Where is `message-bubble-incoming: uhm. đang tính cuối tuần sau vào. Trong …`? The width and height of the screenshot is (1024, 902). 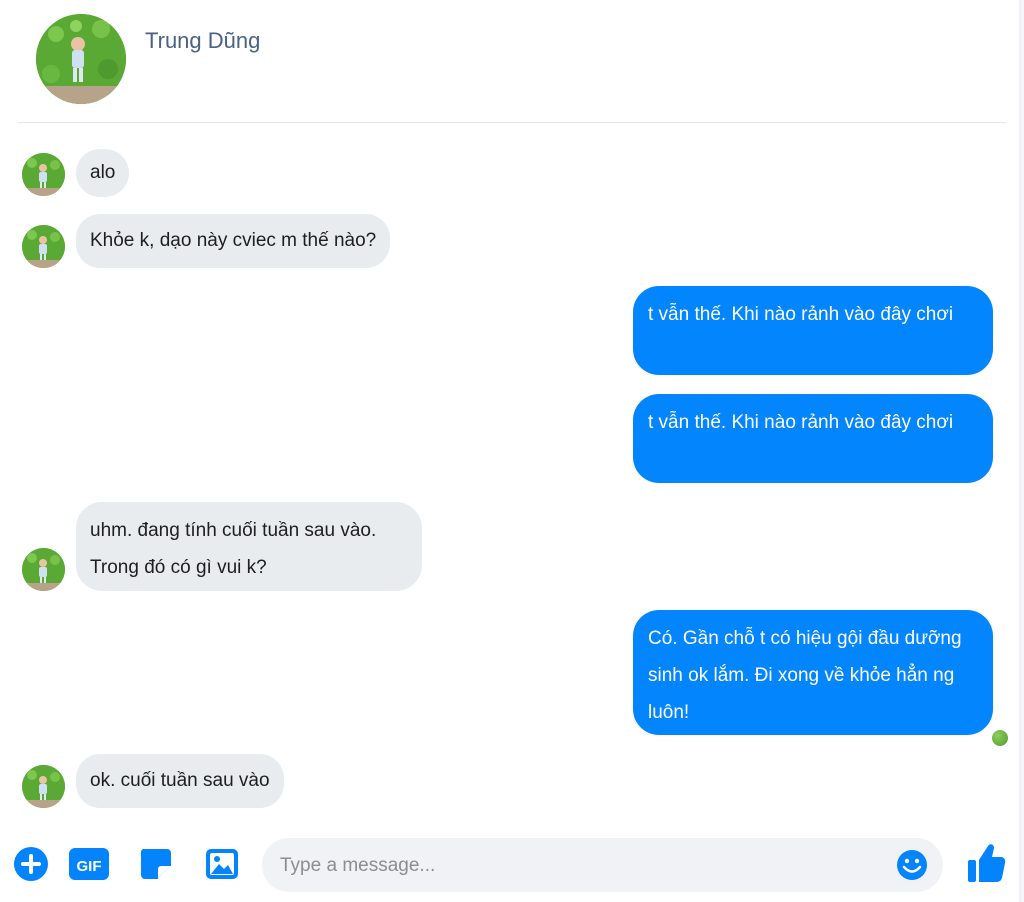
message-bubble-incoming: uhm. đang tính cuối tuần sau vào. Trong … is located at coordinates (249, 546).